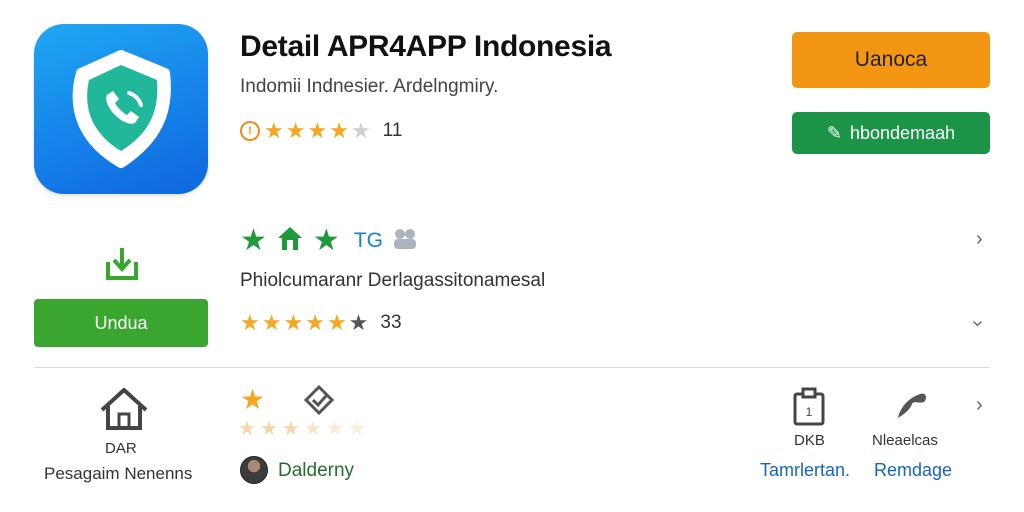 The width and height of the screenshot is (1024, 512). Describe the element at coordinates (912, 406) in the screenshot. I see `tool-icon` at that location.